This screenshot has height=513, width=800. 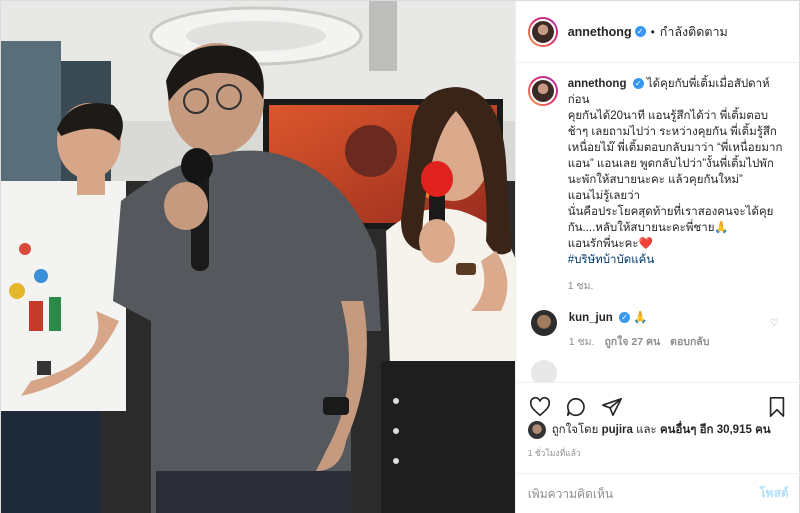 I want to click on commenter-username: kun_jun, so click(x=591, y=318).